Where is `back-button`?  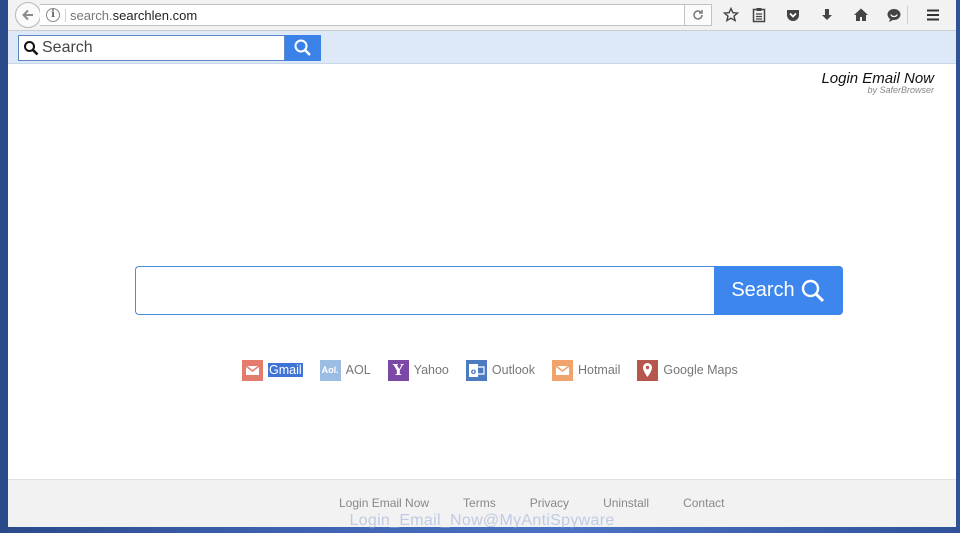 back-button is located at coordinates (28, 15).